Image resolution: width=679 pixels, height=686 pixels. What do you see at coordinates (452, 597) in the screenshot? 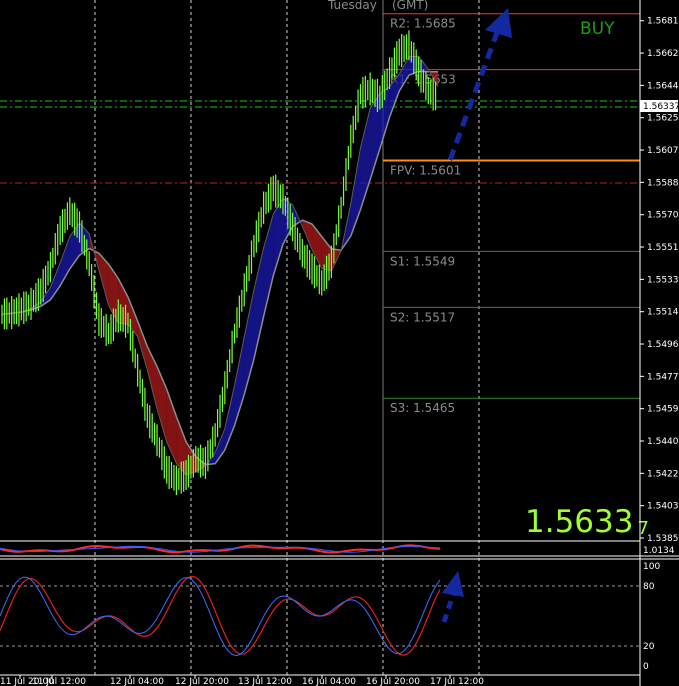
I see `stochastic-buy-arrow-icon` at bounding box center [452, 597].